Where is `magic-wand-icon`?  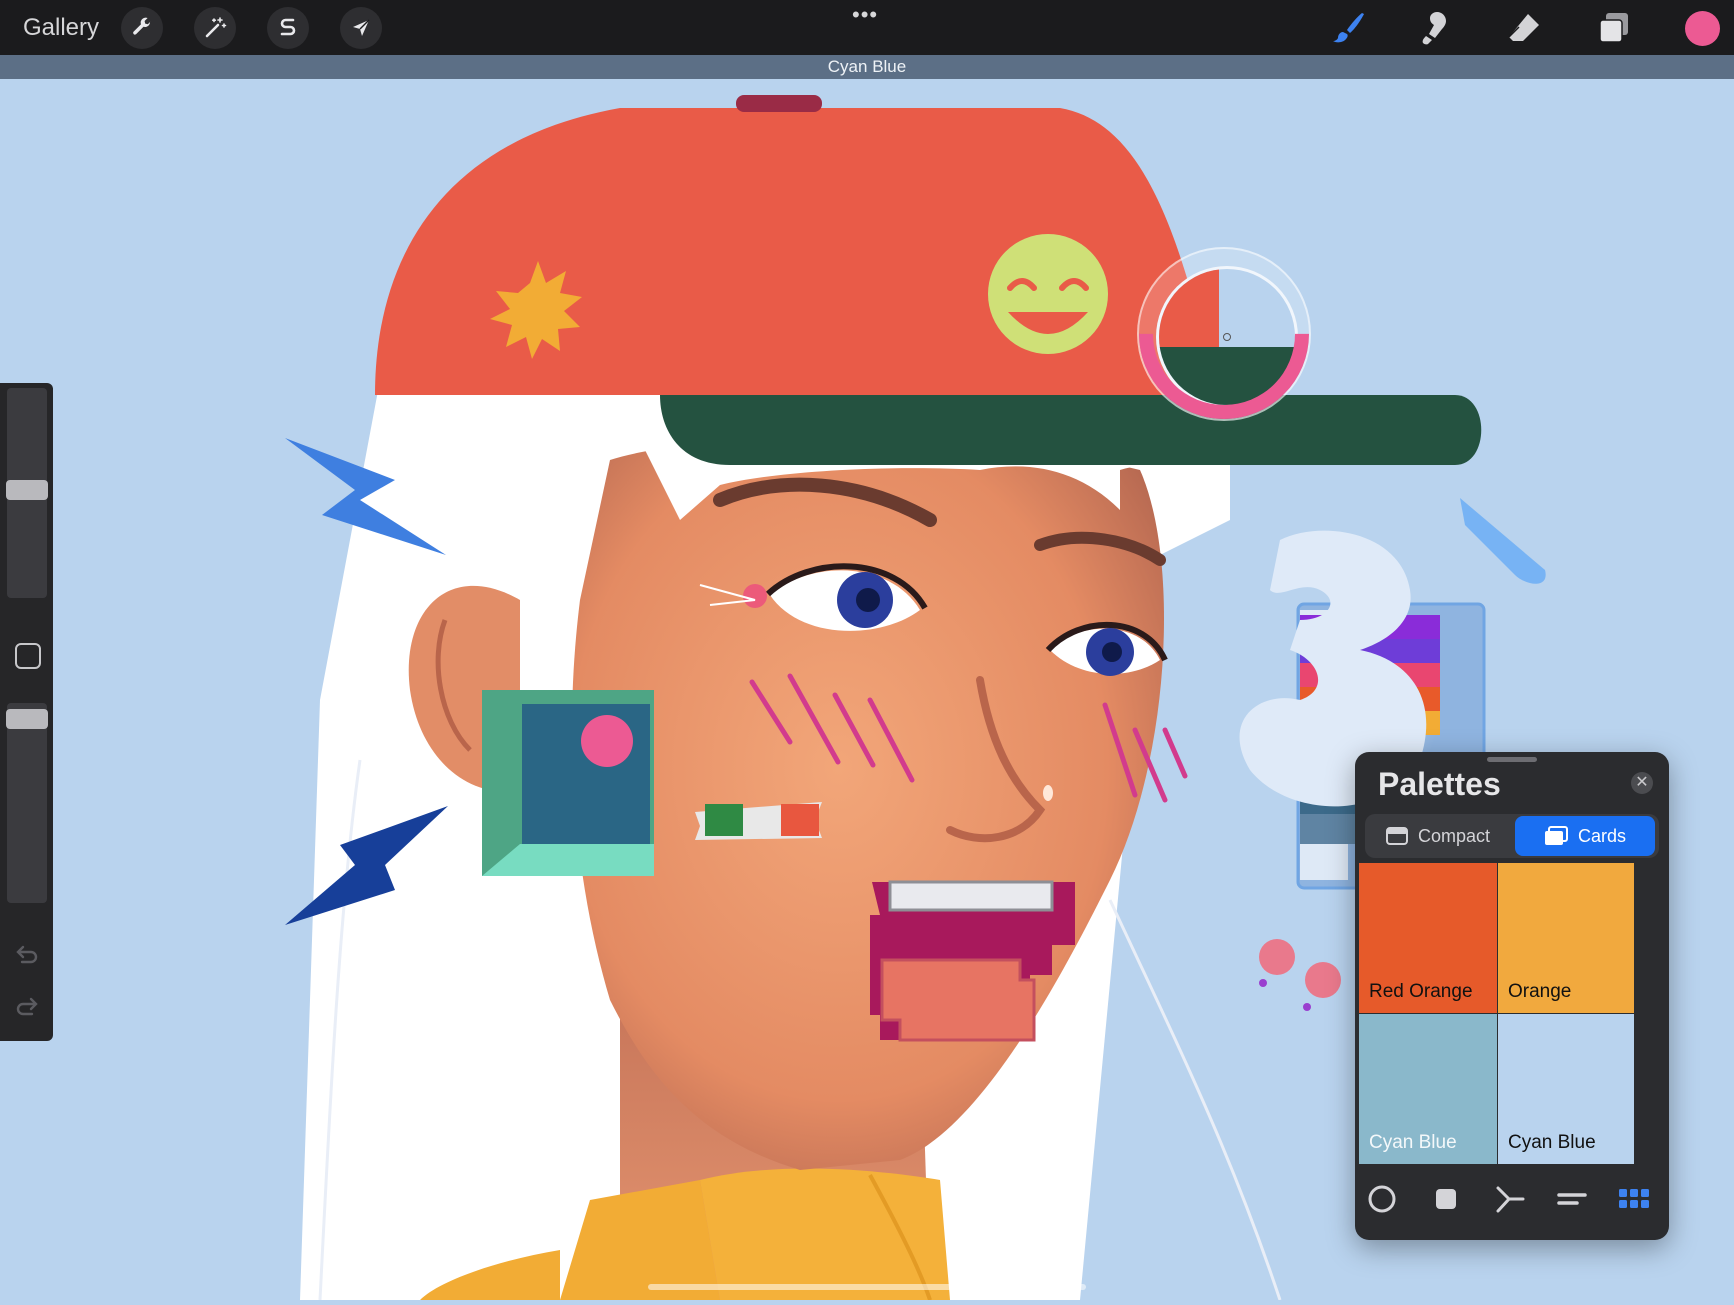
magic-wand-icon is located at coordinates (216, 27).